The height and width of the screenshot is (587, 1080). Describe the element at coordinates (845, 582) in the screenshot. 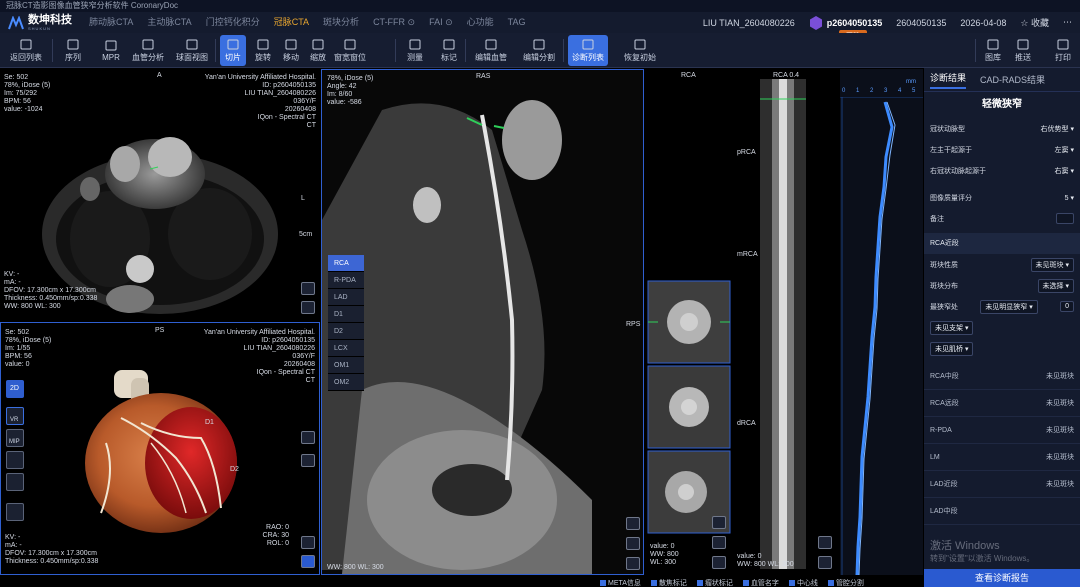

I see `status-toggle: 管腔分割` at that location.